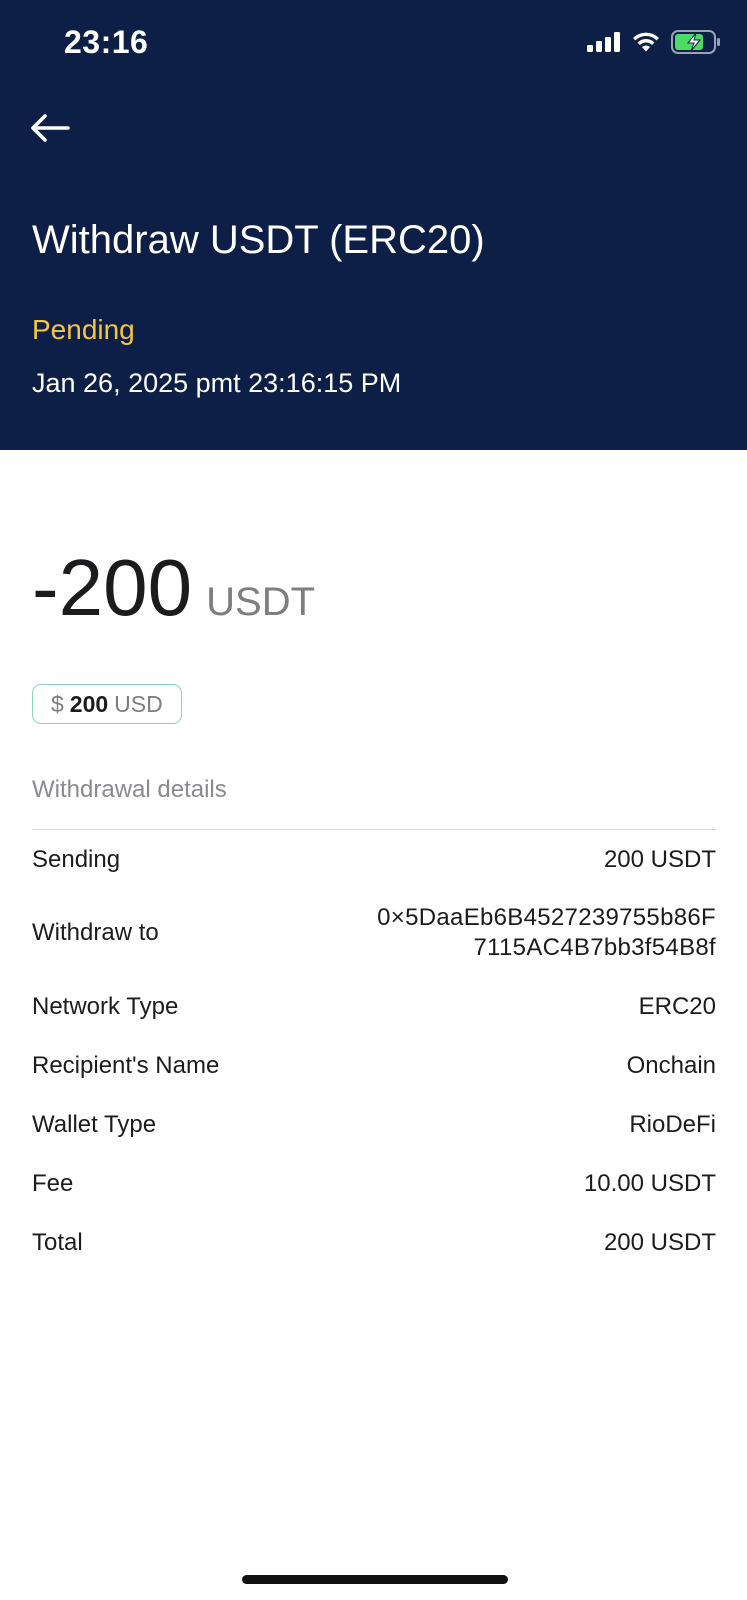 Image resolution: width=747 pixels, height=1600 pixels. What do you see at coordinates (374, 1006) in the screenshot?
I see `detail-row-network-type: Network Type ERC20` at bounding box center [374, 1006].